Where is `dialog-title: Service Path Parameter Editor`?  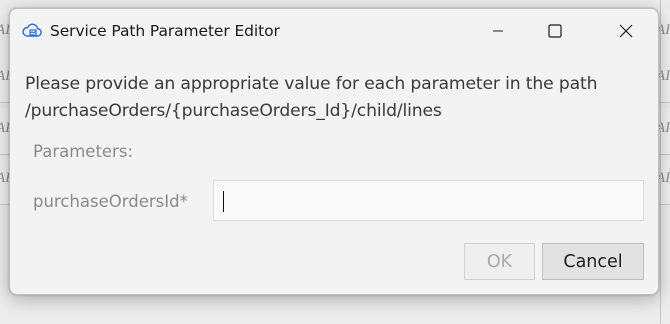 dialog-title: Service Path Parameter Editor is located at coordinates (165, 31).